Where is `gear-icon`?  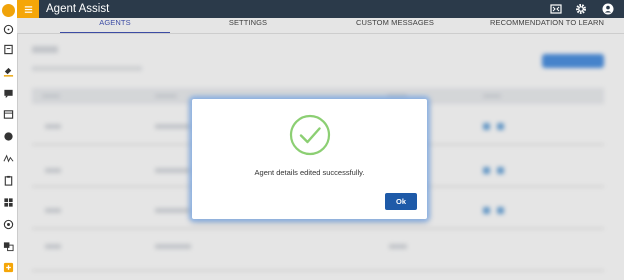 gear-icon is located at coordinates (581, 9).